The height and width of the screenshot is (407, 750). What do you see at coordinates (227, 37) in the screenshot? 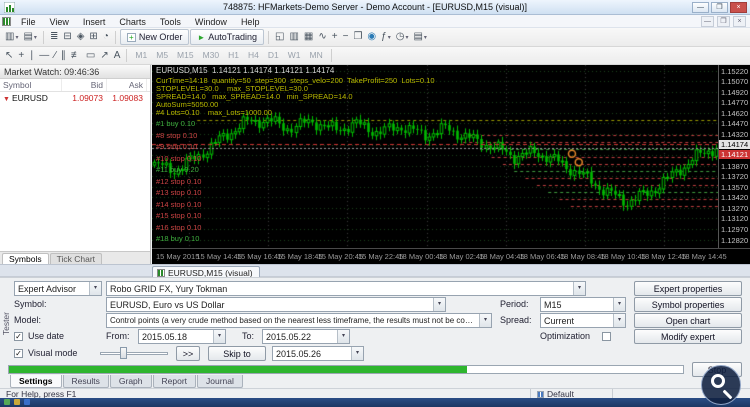
I see `autotrading-button: ► AutoTrading` at bounding box center [227, 37].